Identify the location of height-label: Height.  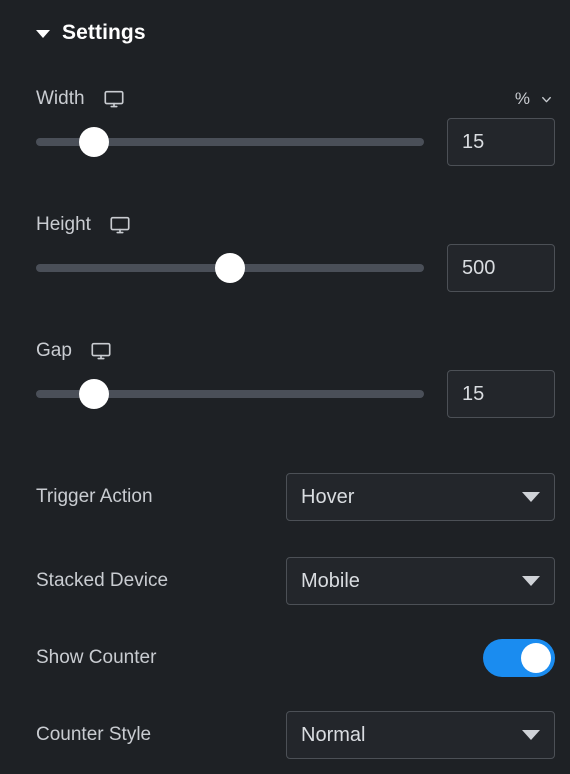
(63, 224).